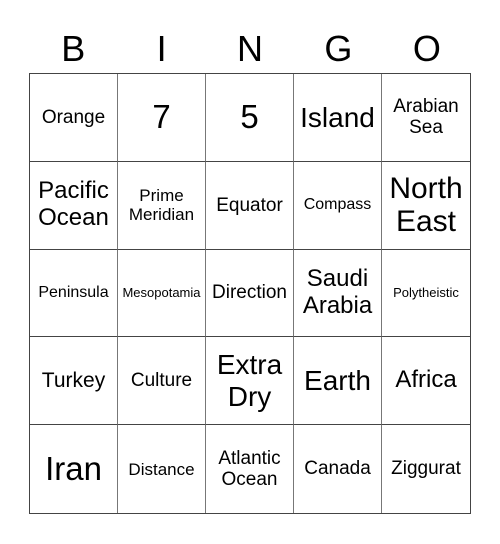 The height and width of the screenshot is (544, 500). What do you see at coordinates (338, 293) in the screenshot?
I see `bingo-cell: Saudi Arabia` at bounding box center [338, 293].